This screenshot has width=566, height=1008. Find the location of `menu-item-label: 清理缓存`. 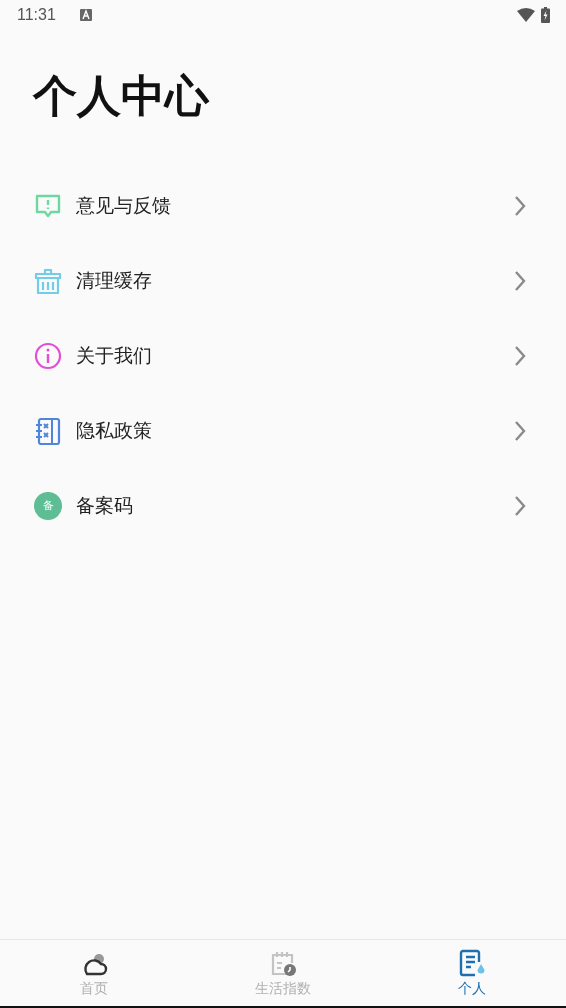

menu-item-label: 清理缓存 is located at coordinates (114, 280).